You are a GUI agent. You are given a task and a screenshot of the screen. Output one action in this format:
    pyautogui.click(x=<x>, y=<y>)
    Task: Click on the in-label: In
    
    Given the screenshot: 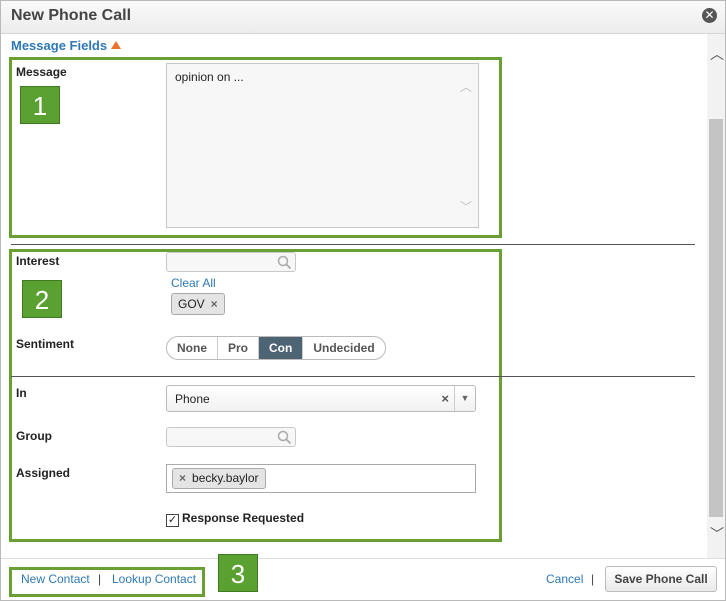 What is the action you would take?
    pyautogui.click(x=21, y=393)
    